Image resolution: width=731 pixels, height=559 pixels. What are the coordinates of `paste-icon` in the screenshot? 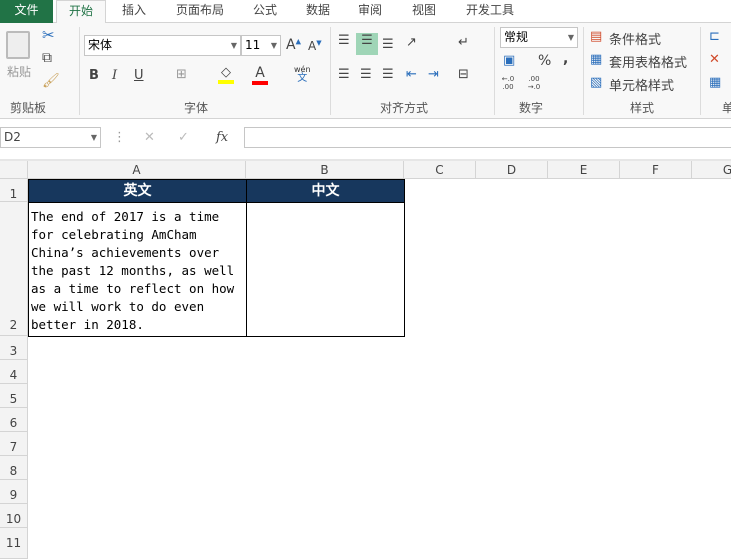 It's located at (18, 45).